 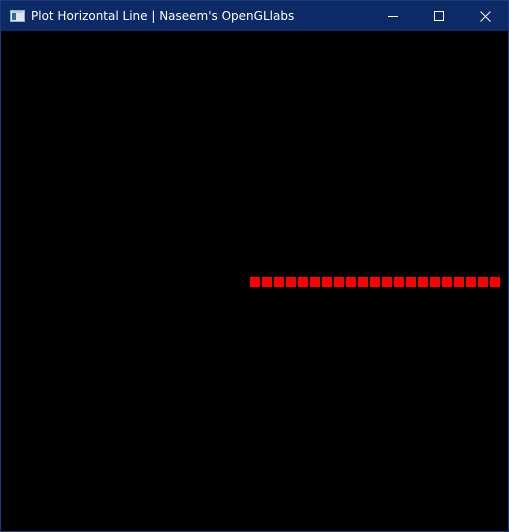 I want to click on minimize-button, so click(x=393, y=16).